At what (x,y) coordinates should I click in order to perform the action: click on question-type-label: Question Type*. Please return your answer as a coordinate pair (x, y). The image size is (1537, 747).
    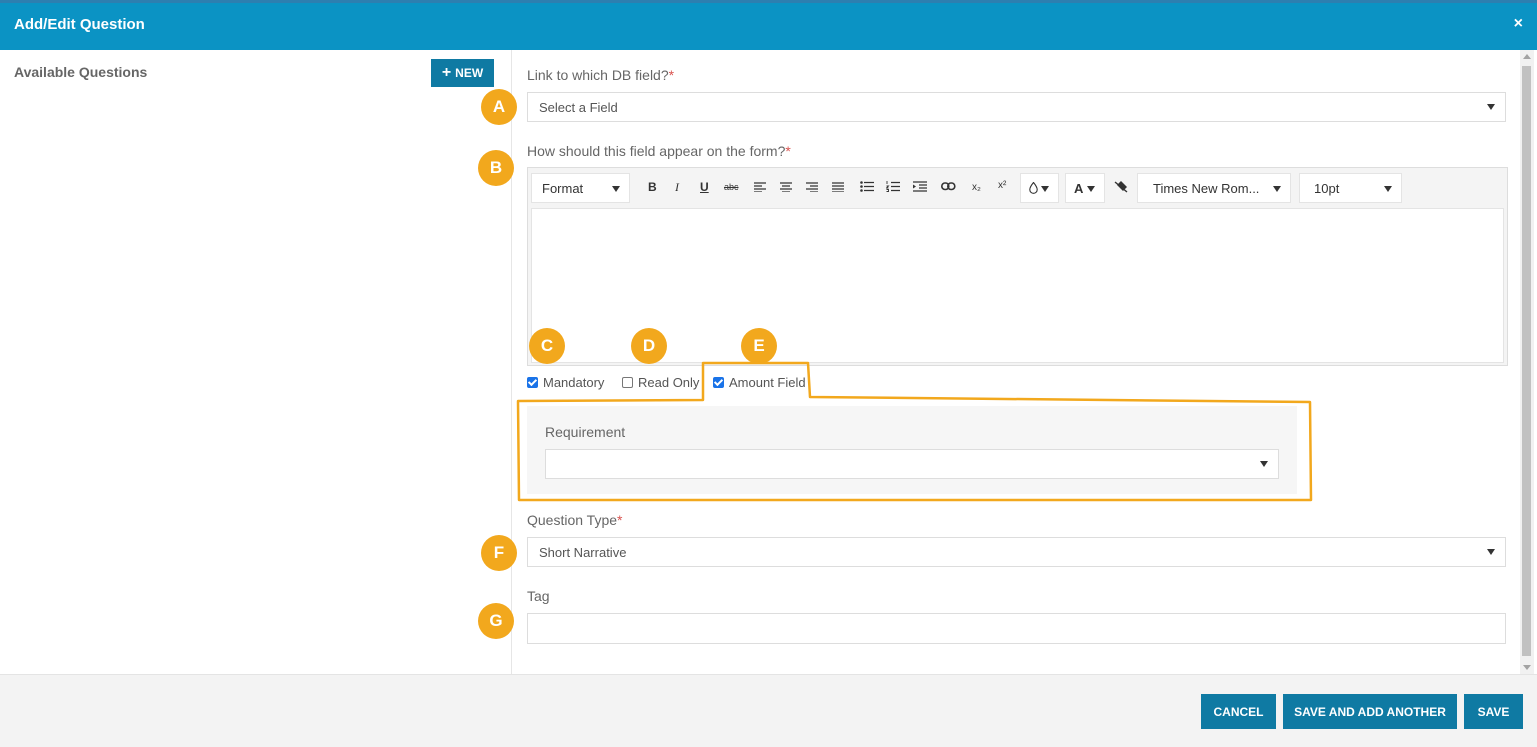
    Looking at the image, I should click on (574, 520).